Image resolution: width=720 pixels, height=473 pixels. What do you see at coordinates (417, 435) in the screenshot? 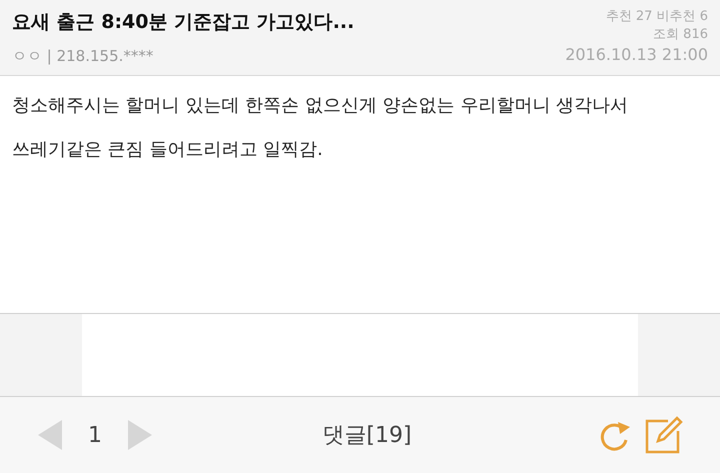
I see `comments-link: 댓글[19]` at bounding box center [417, 435].